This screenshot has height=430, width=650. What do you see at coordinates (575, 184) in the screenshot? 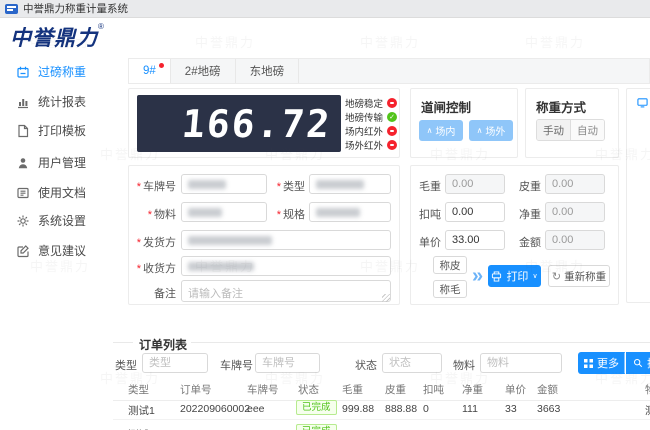
I see `tare-input` at bounding box center [575, 184].